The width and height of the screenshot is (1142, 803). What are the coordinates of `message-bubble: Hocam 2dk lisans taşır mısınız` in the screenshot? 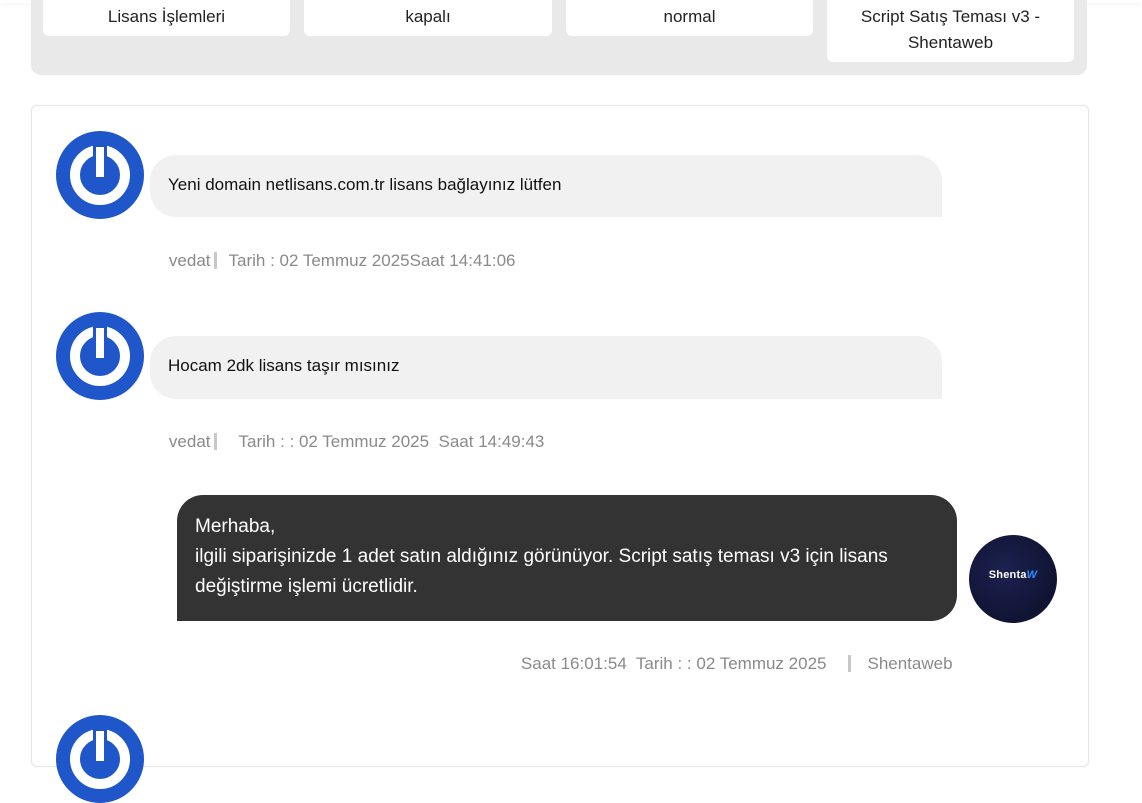 It's located at (546, 367).